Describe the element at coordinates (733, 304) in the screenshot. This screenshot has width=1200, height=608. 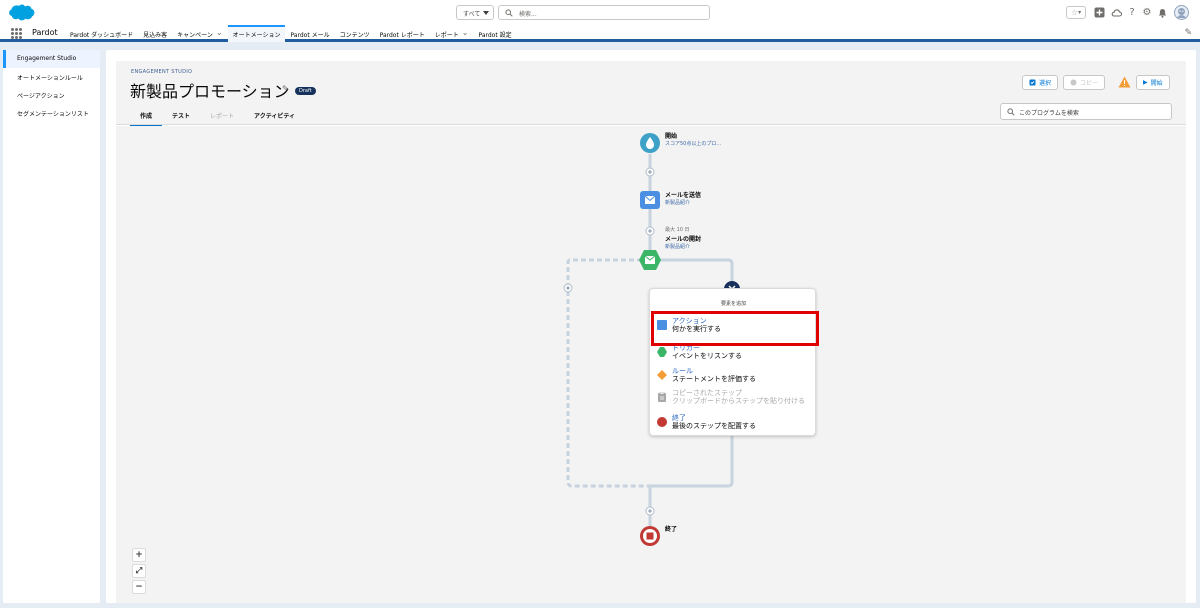
I see `add-element-menu-title: 要素を追加` at that location.